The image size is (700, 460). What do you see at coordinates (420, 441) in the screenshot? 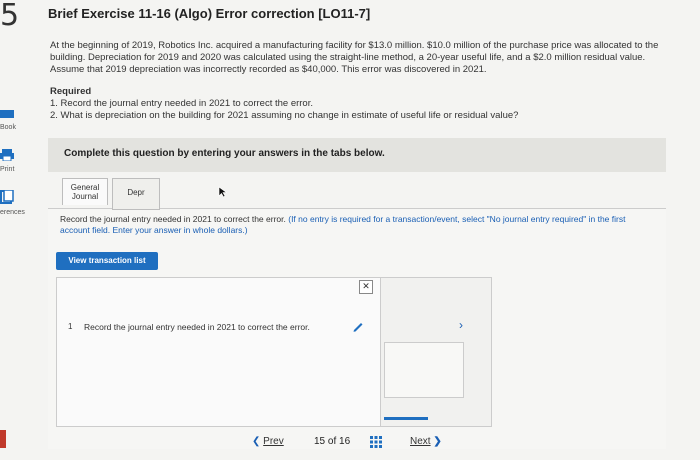
I see `next-label: Next` at bounding box center [420, 441].